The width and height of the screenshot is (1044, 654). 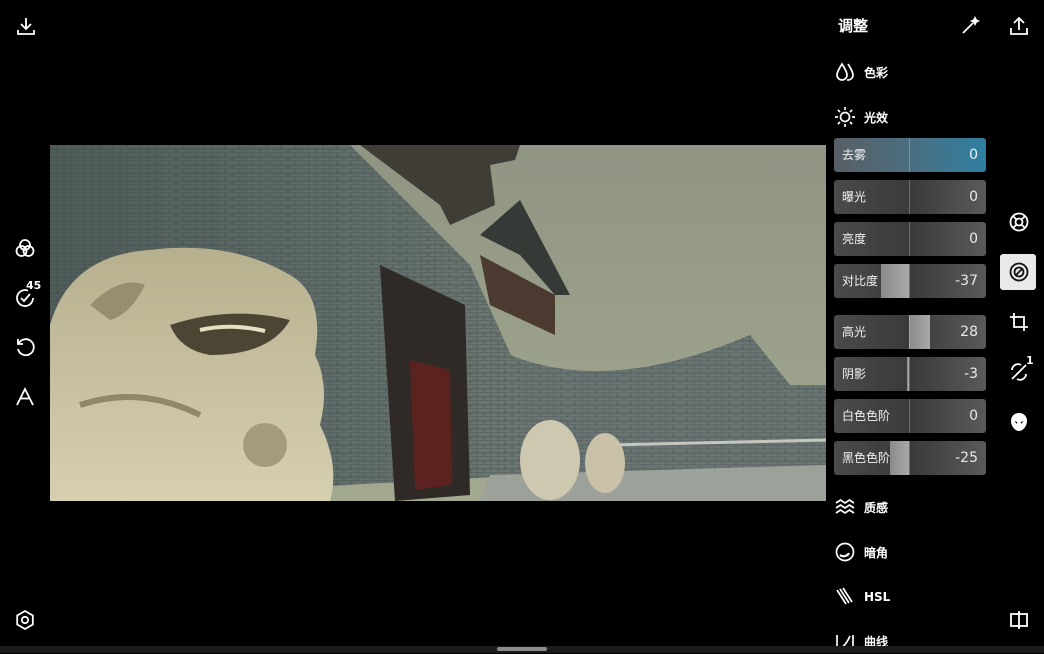 I want to click on section-label: 暗角, so click(x=876, y=552).